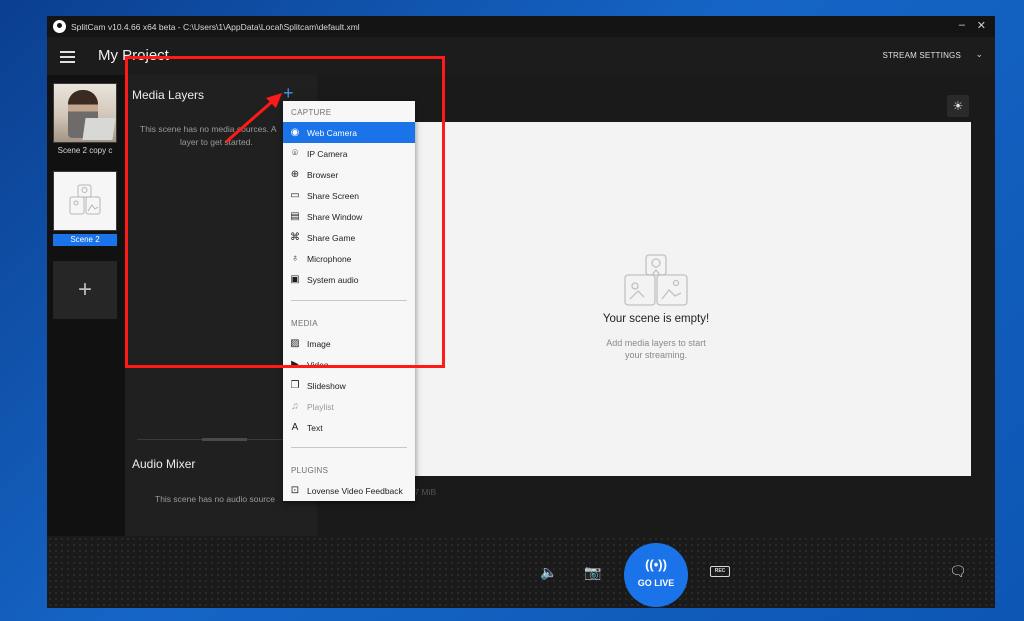  I want to click on menu-item-video: ▶ Video, so click(349, 364).